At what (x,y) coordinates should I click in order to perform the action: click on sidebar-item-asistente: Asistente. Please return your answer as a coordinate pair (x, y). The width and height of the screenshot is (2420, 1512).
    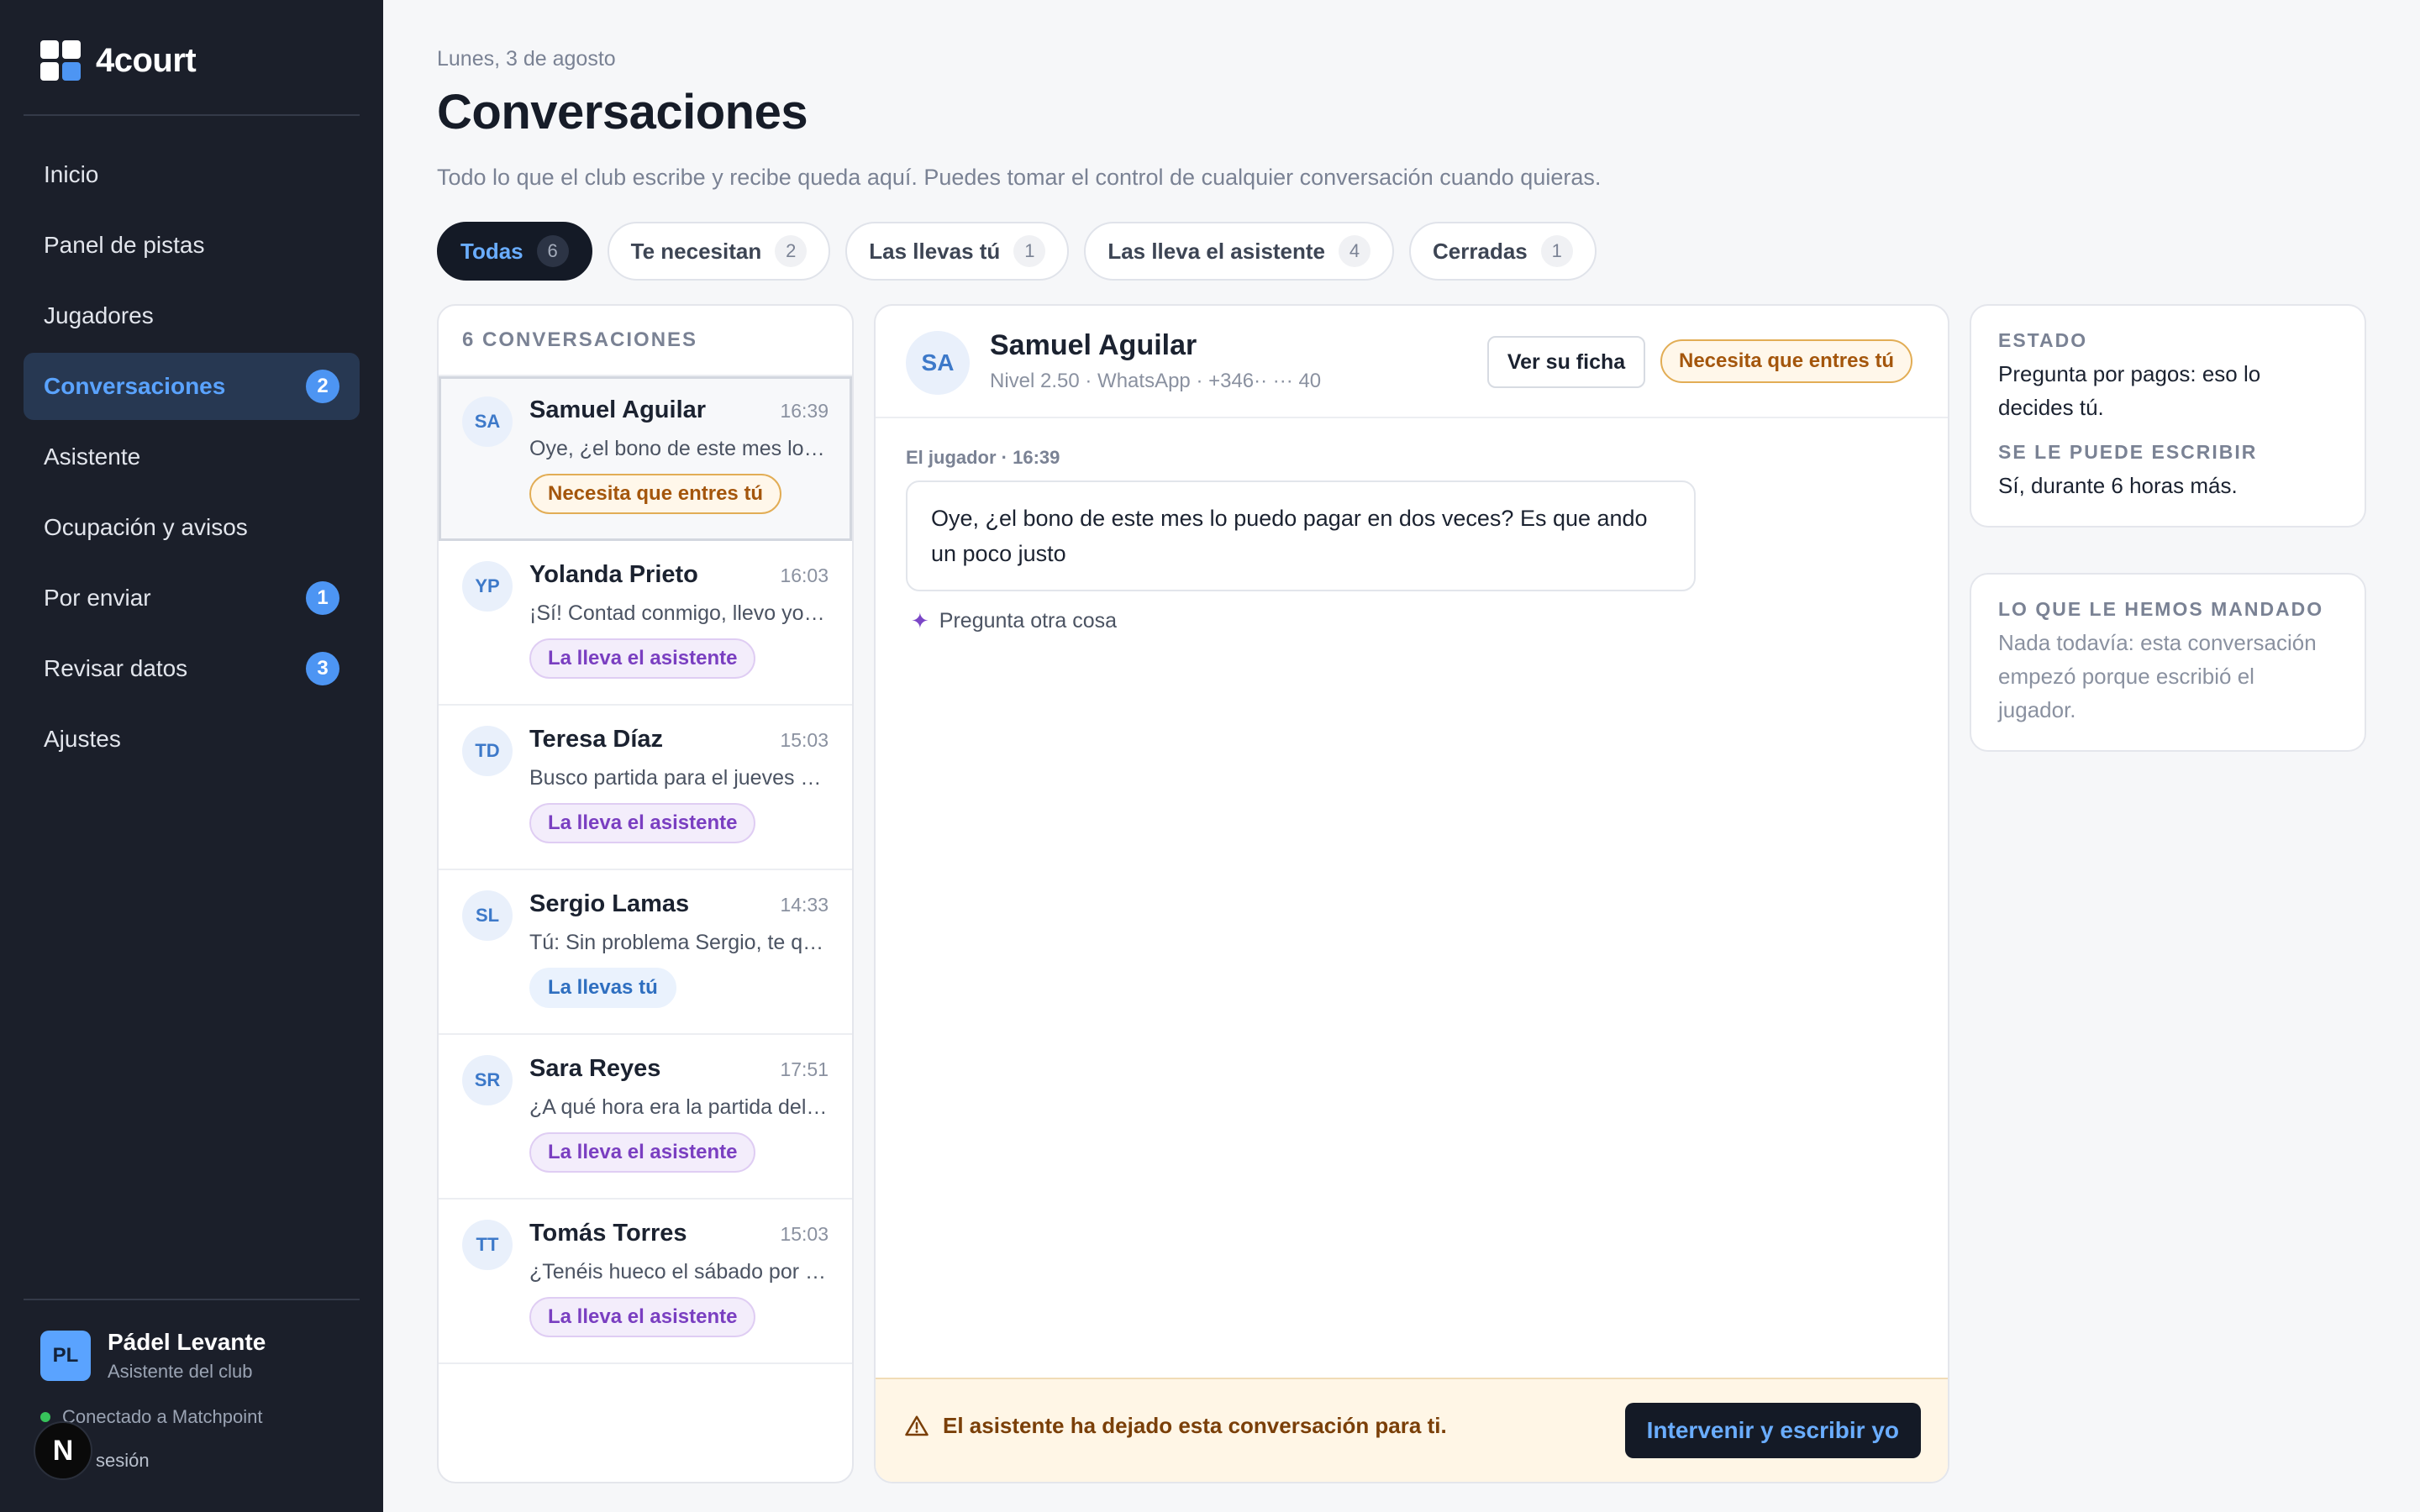
    Looking at the image, I should click on (192, 457).